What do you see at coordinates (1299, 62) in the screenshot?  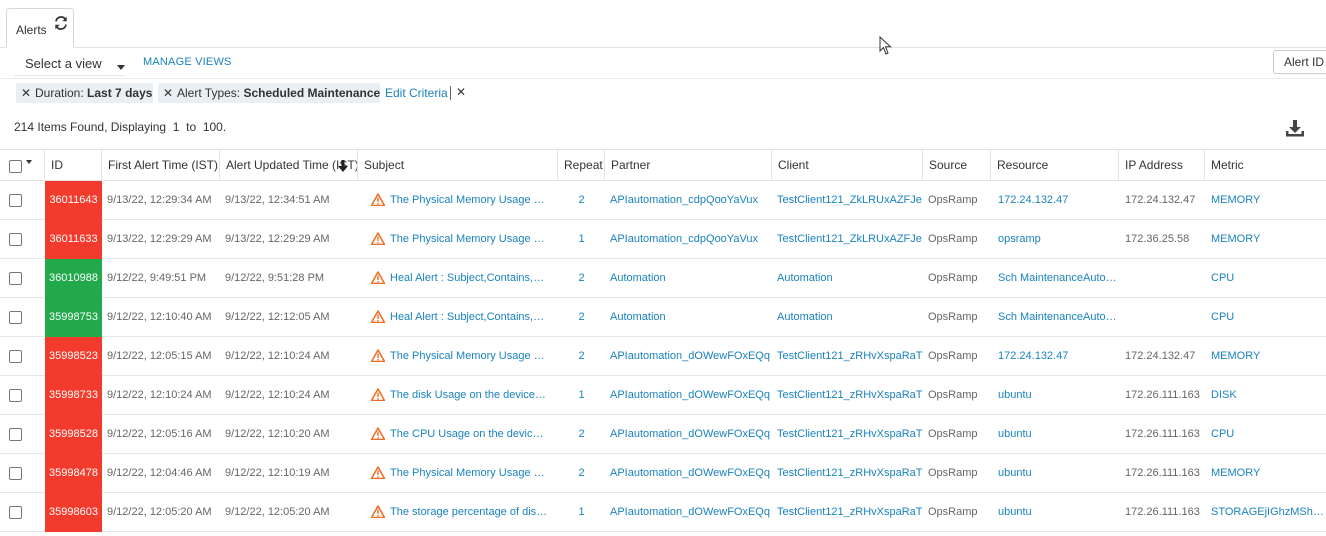 I see `alert-id-button: Alert ID` at bounding box center [1299, 62].